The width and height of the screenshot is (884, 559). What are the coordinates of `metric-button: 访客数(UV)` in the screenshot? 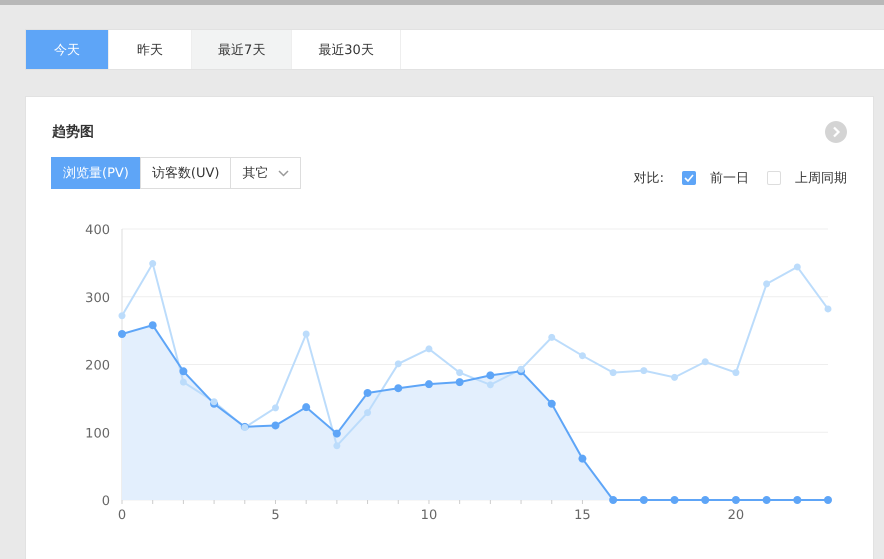 It's located at (186, 173).